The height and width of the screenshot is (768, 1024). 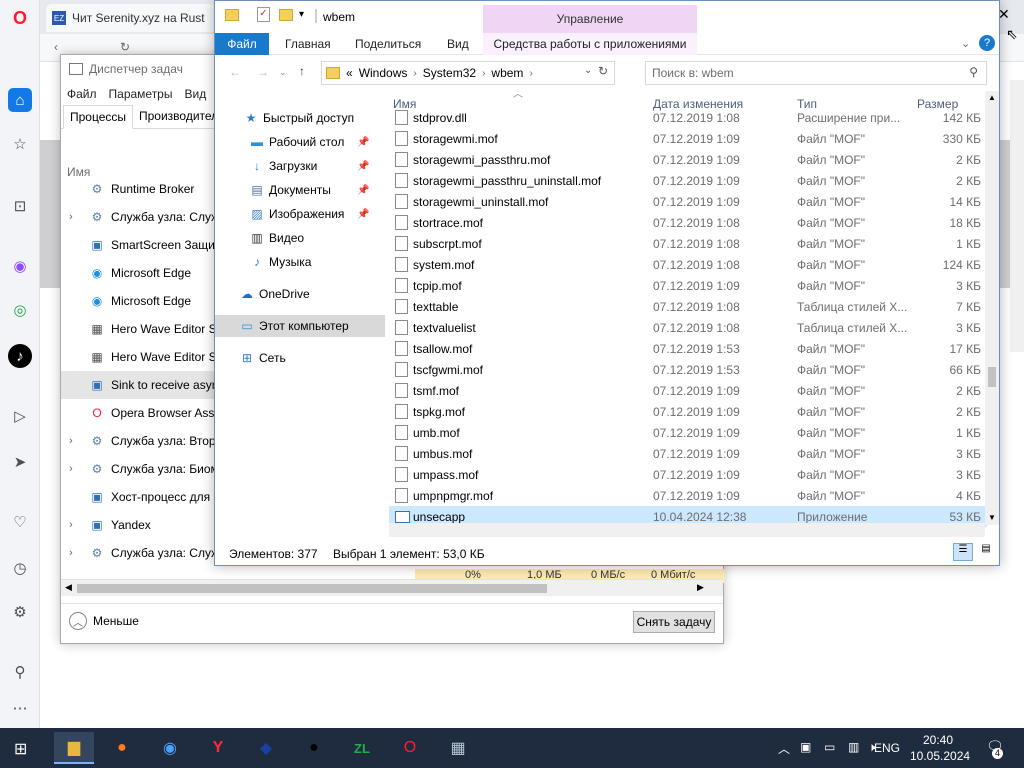 I want to click on nav-item: ▨ Изображения 📌, so click(x=300, y=214).